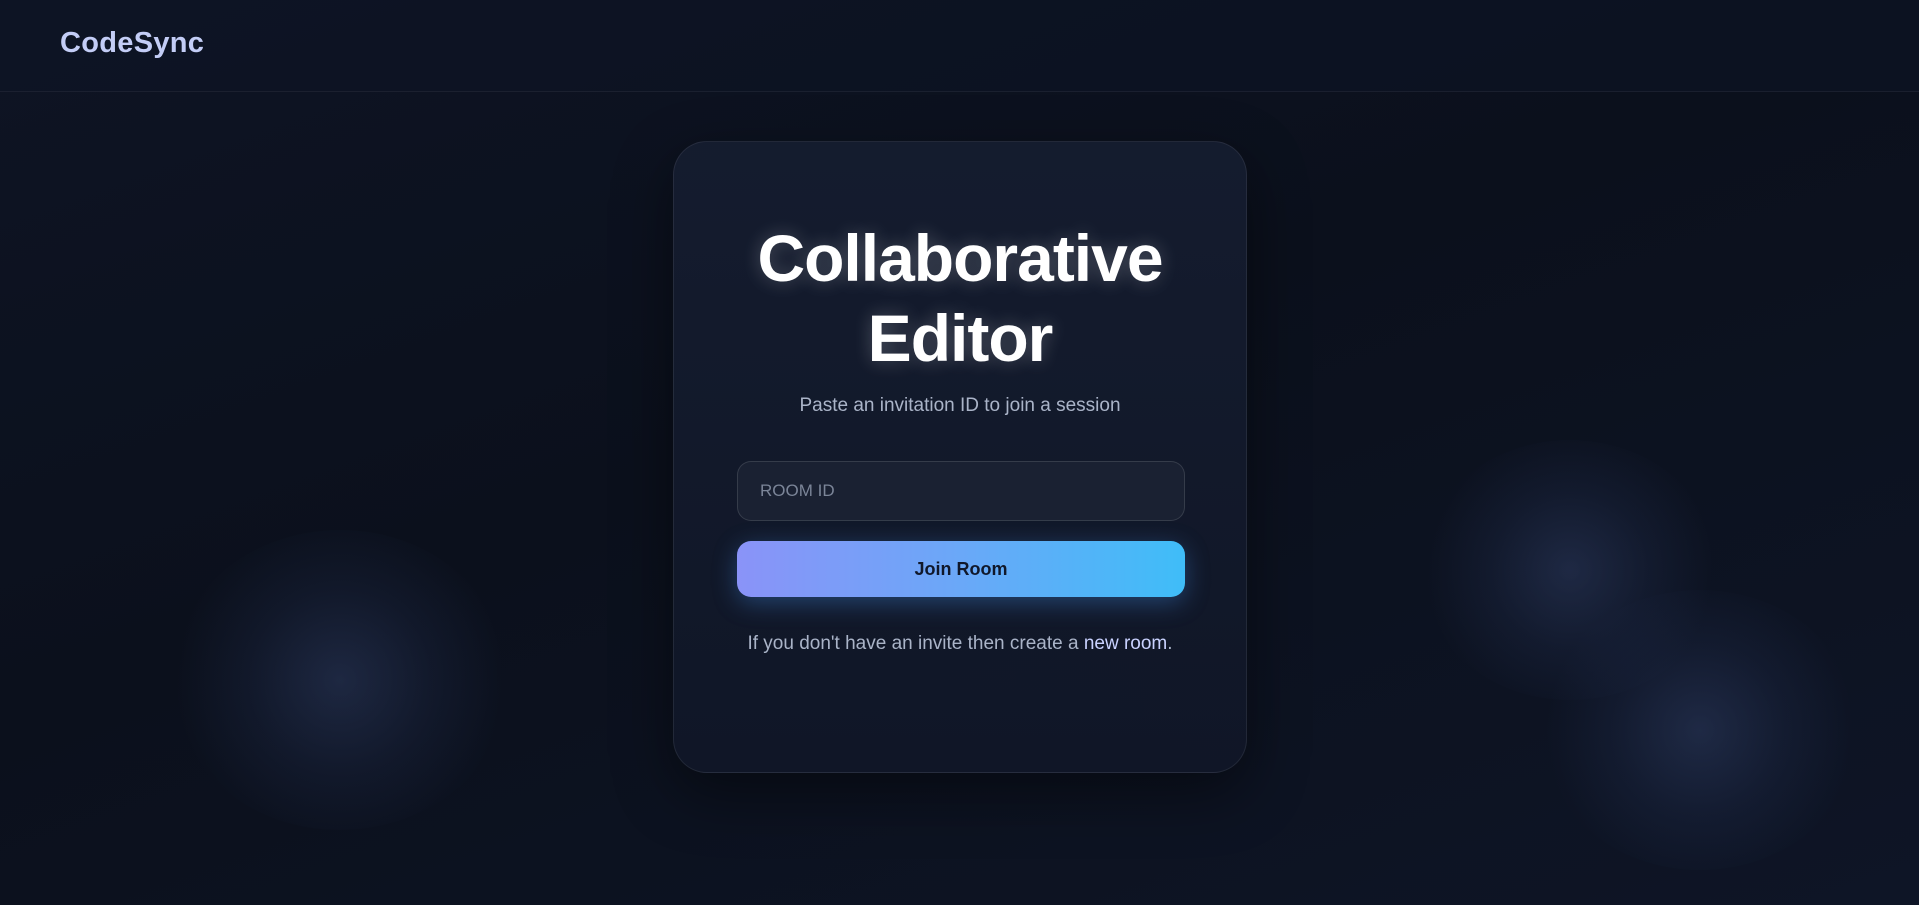 The image size is (1919, 905). Describe the element at coordinates (960, 338) in the screenshot. I see `title-line-2: Editor` at that location.